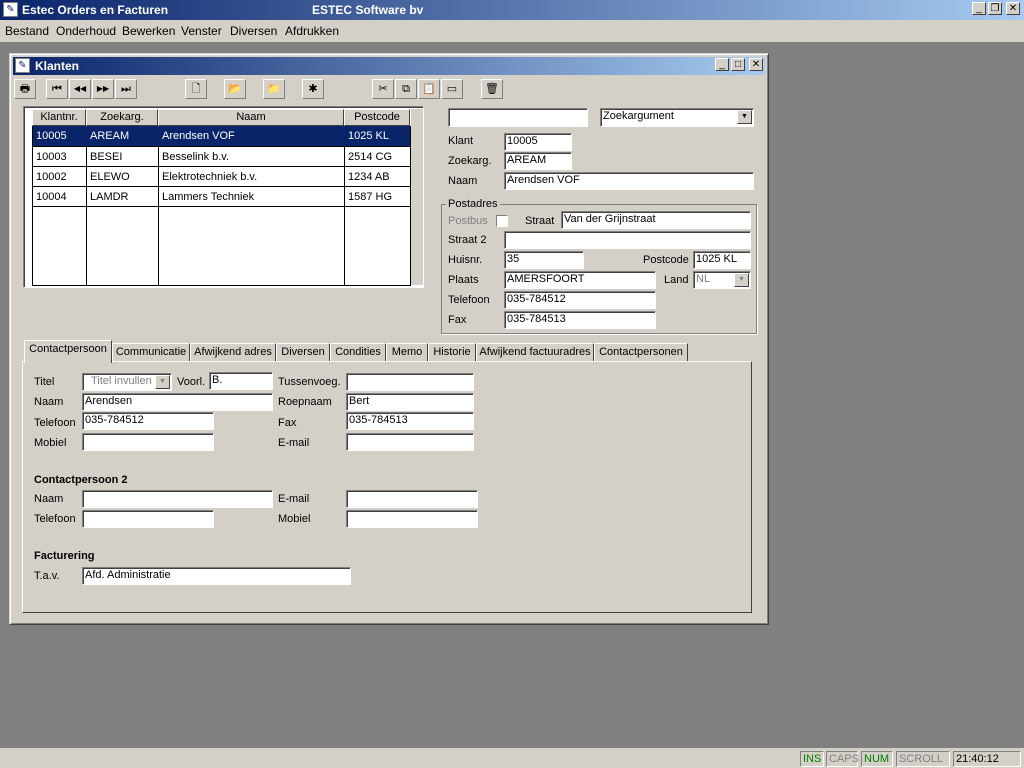 This screenshot has width=1024, height=768. I want to click on first-record-icon: ⏮, so click(57, 89).